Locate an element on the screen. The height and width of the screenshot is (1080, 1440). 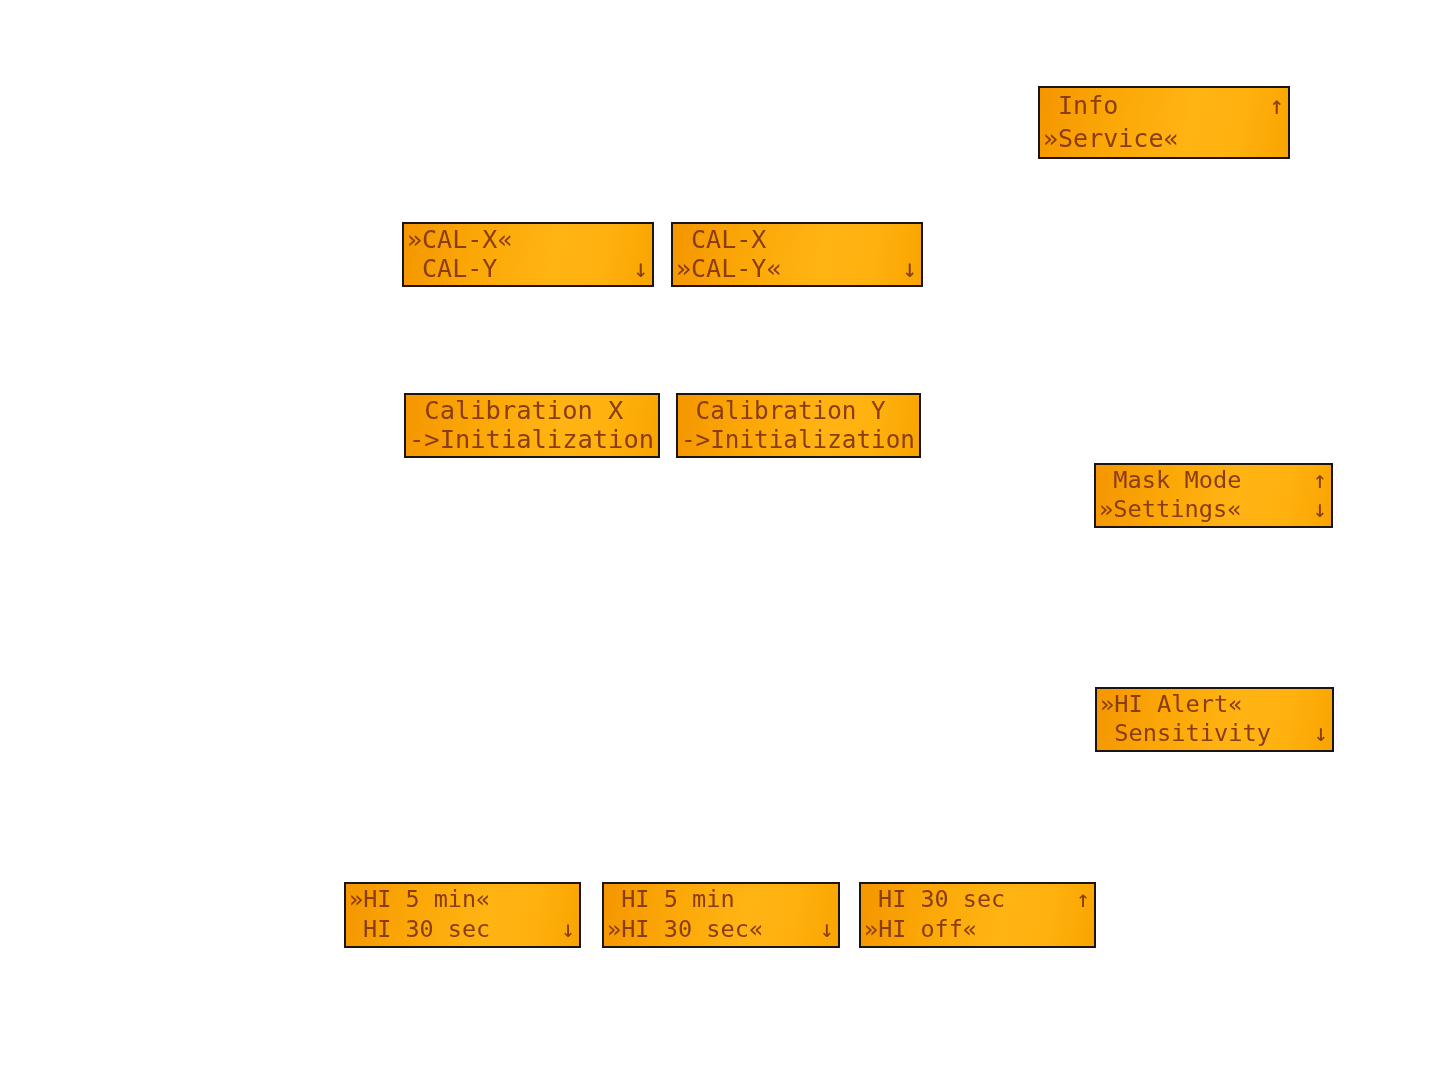
menu-label: Info is located at coordinates (1088, 106).